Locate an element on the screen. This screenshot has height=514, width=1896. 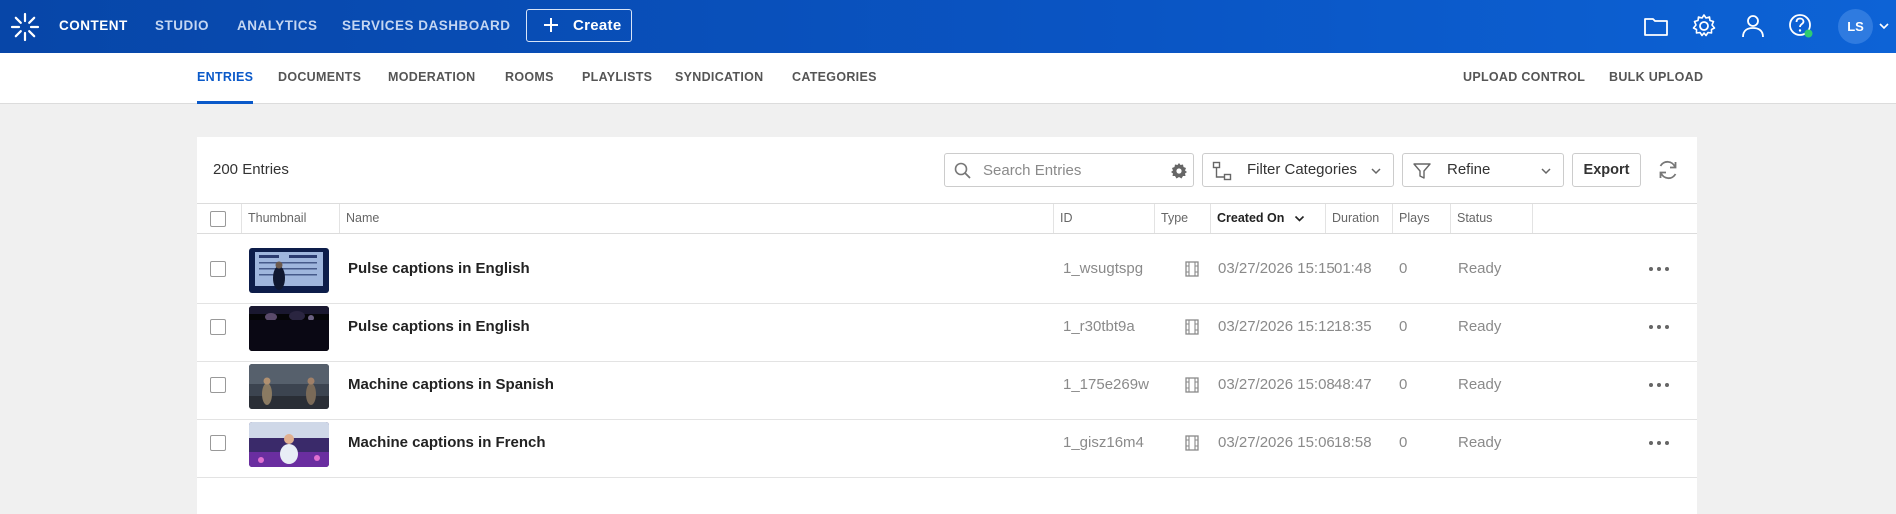
search-settings-gear-icon is located at coordinates (1179, 171).